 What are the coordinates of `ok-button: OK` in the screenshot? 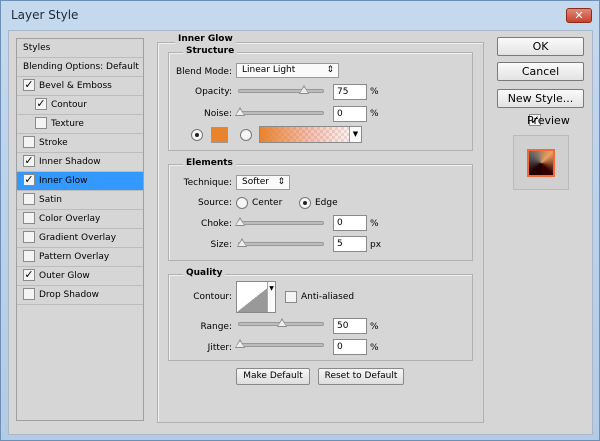 It's located at (540, 46).